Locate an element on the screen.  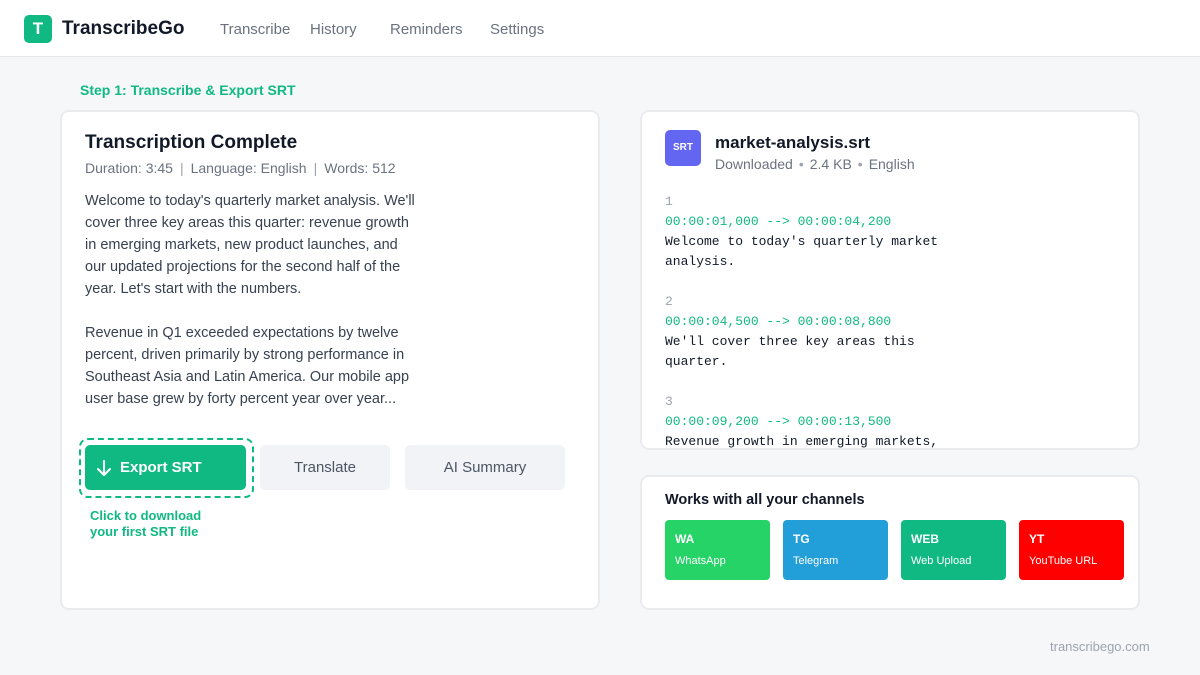
file-language: English is located at coordinates (891, 164).